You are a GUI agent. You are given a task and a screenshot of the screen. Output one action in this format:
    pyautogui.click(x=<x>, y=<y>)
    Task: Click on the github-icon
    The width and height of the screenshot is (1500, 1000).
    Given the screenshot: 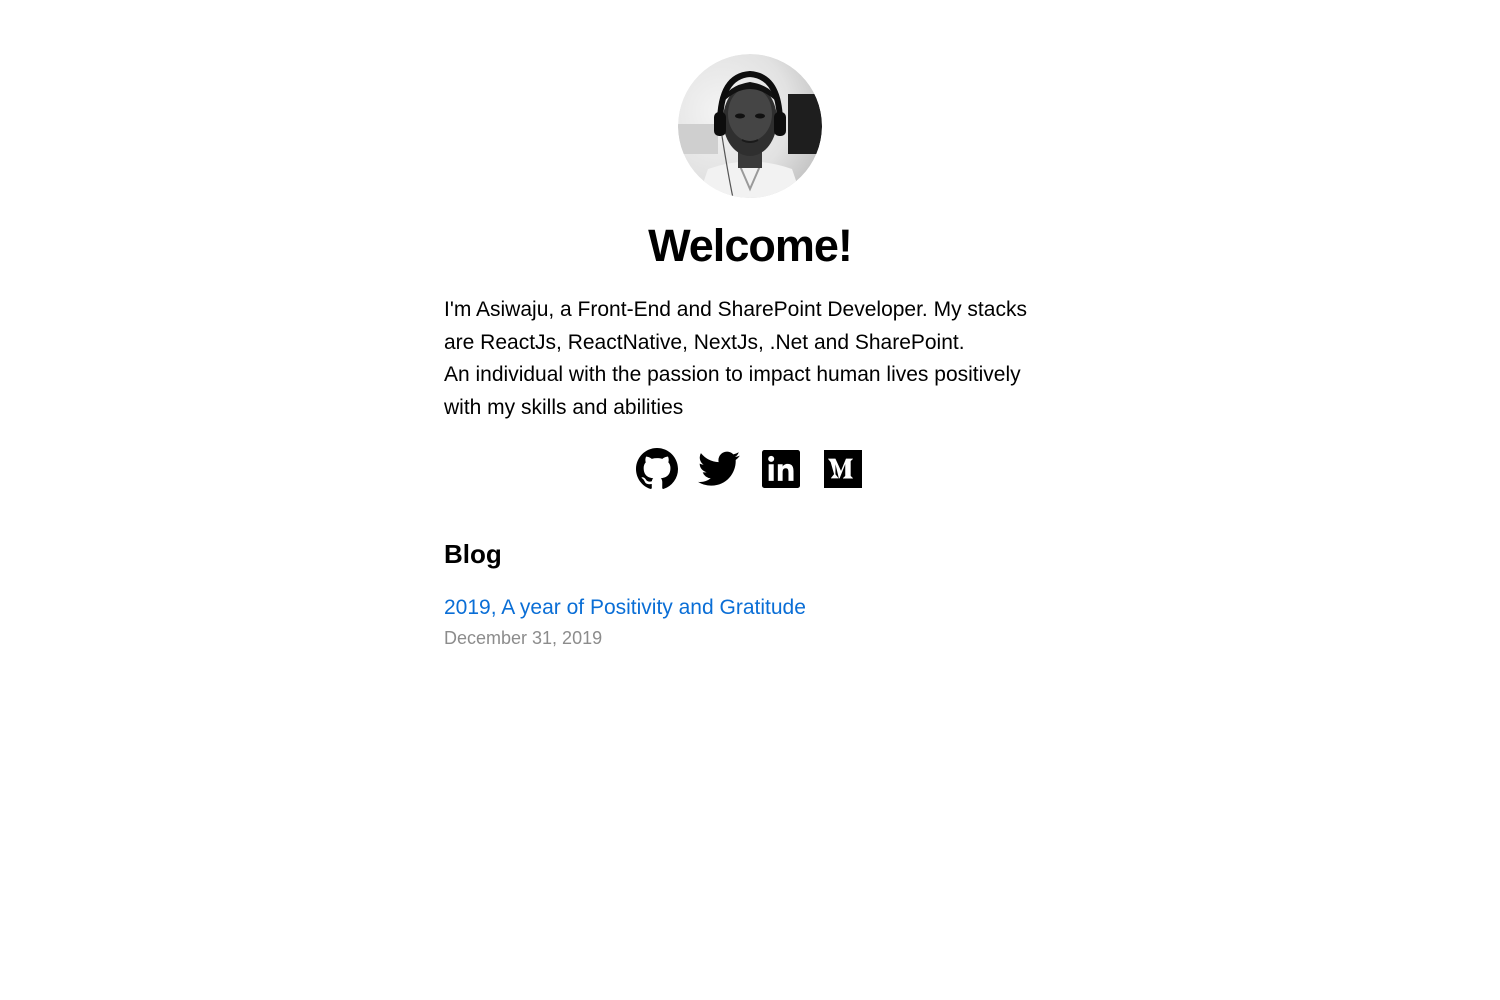 What is the action you would take?
    pyautogui.click(x=657, y=468)
    